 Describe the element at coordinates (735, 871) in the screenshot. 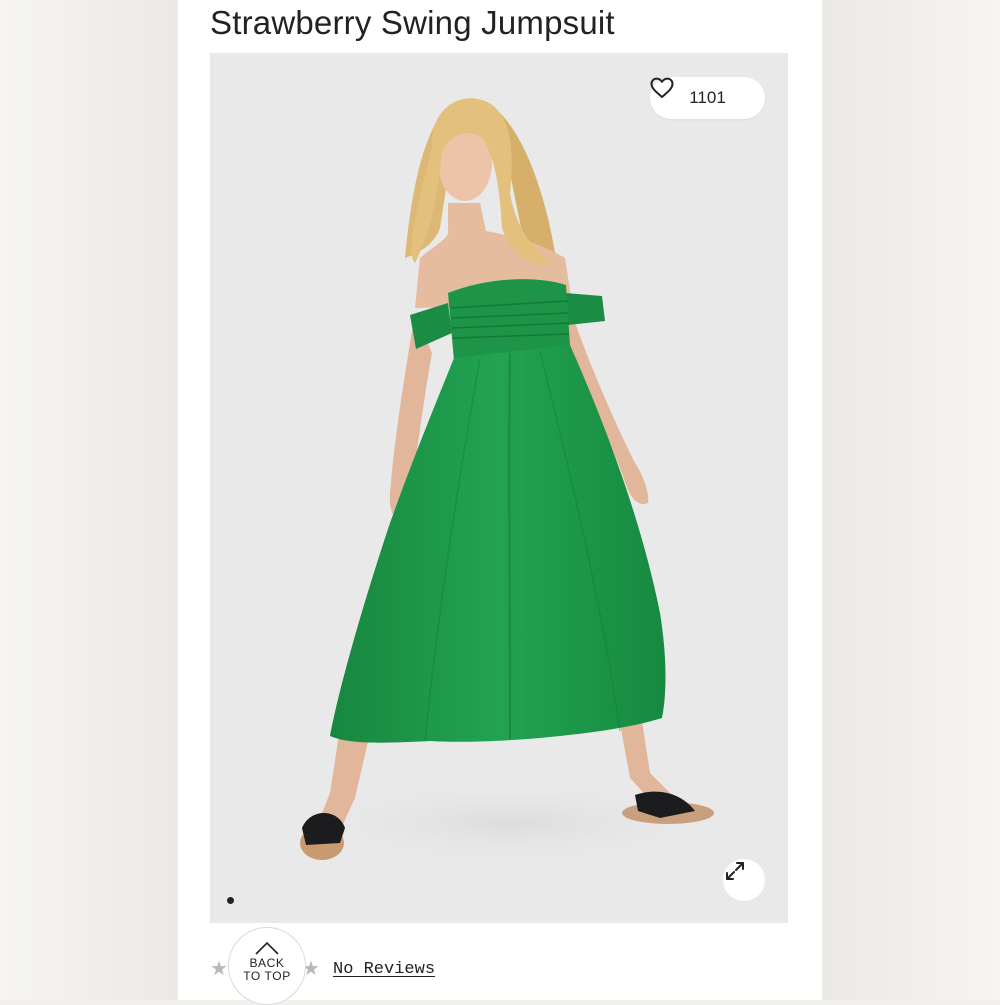

I see `expand-arrows-icon` at that location.